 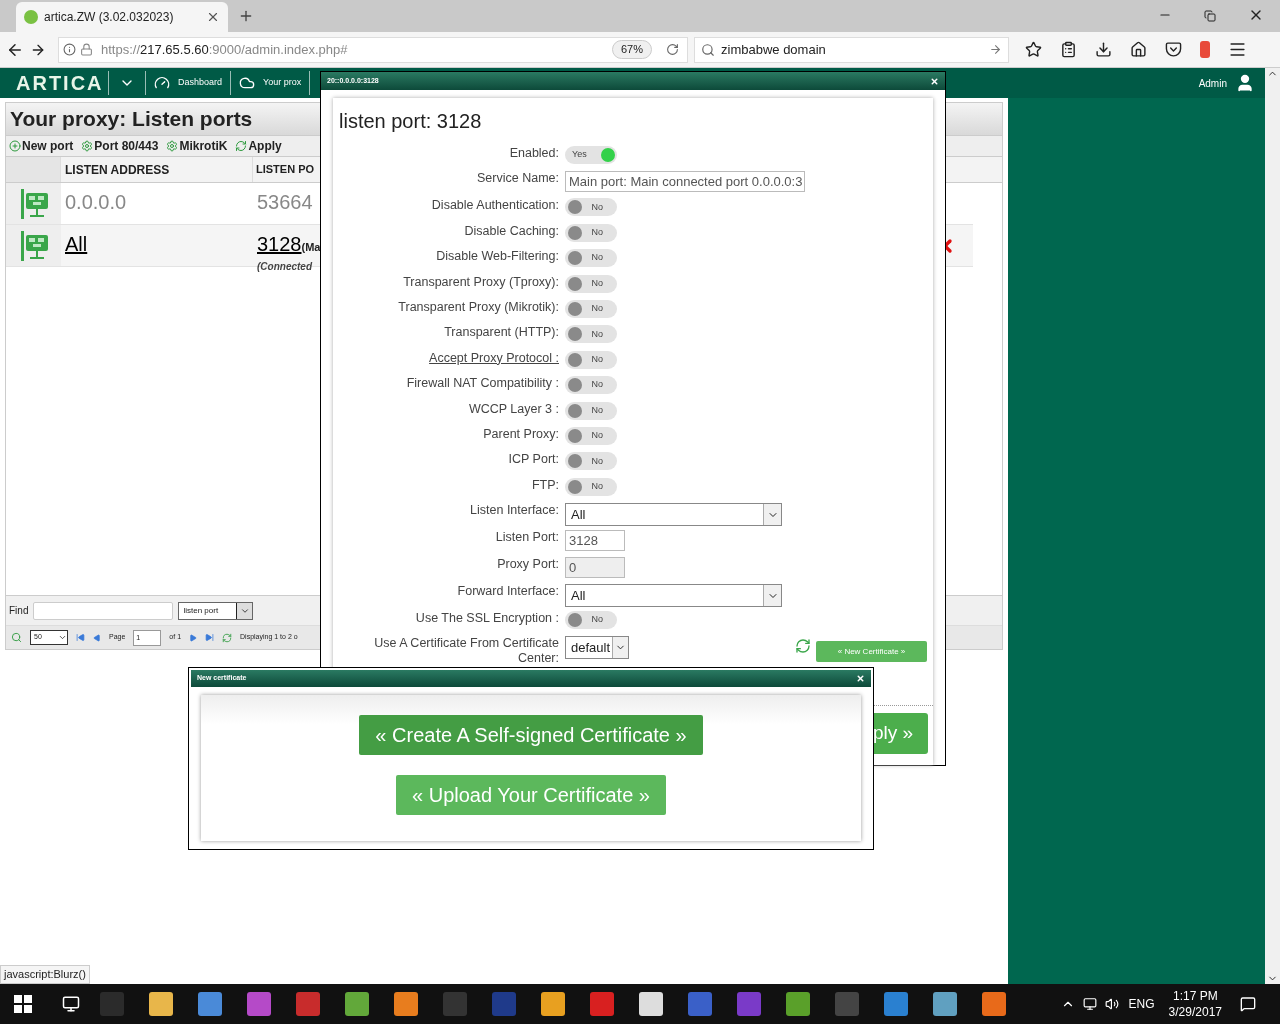 I want to click on language-indicator: ENG, so click(x=1141, y=1004).